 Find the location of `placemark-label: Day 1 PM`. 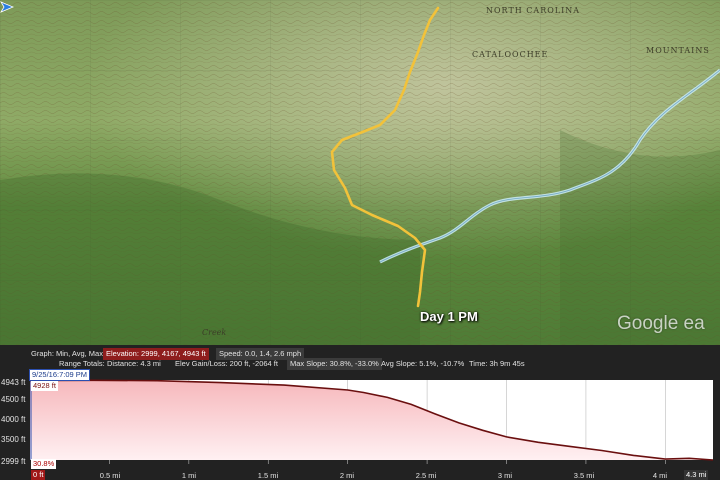

placemark-label: Day 1 PM is located at coordinates (449, 316).